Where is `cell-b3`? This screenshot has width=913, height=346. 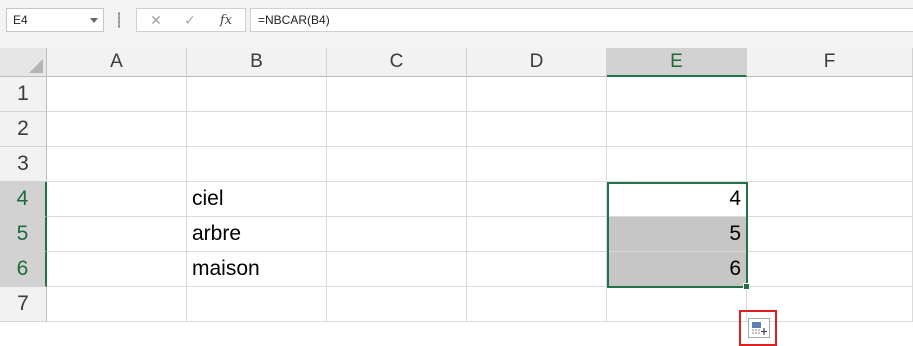 cell-b3 is located at coordinates (257, 164).